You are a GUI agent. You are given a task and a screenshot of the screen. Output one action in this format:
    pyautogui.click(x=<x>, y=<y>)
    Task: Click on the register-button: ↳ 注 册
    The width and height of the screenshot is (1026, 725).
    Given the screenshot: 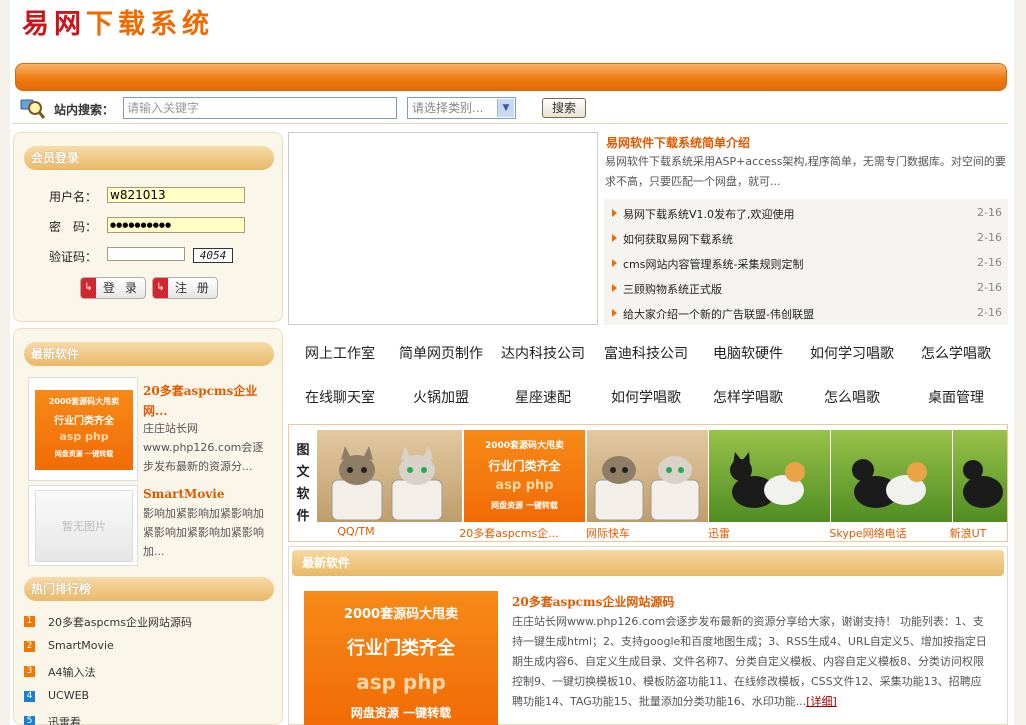 What is the action you would take?
    pyautogui.click(x=185, y=288)
    